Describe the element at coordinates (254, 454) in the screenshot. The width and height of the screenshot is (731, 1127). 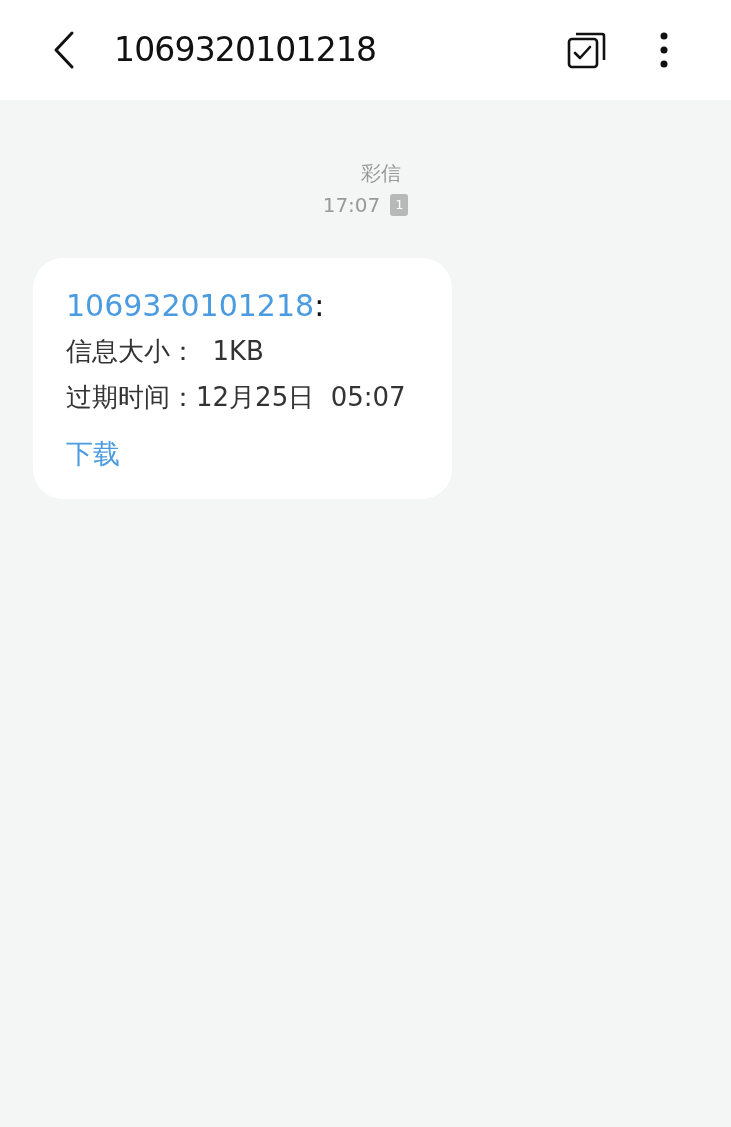
I see `download-link: 下载` at that location.